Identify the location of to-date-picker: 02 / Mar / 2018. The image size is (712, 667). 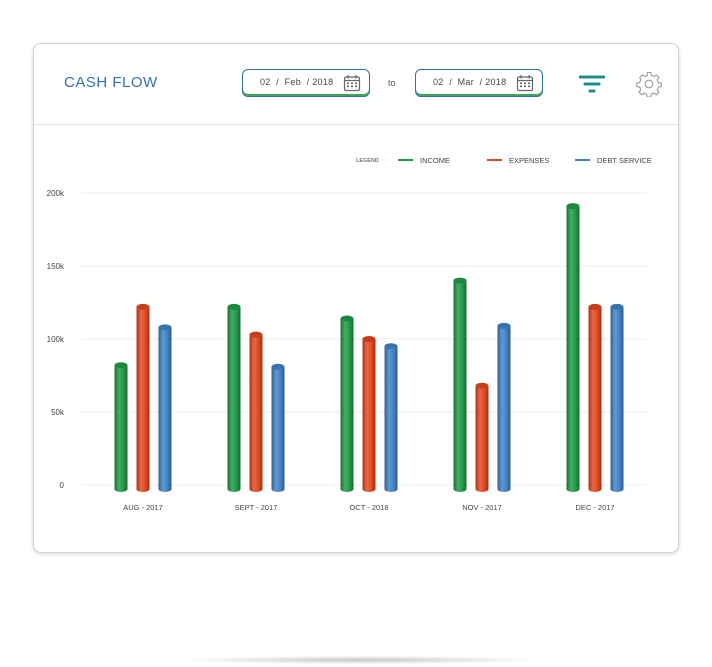
(479, 83).